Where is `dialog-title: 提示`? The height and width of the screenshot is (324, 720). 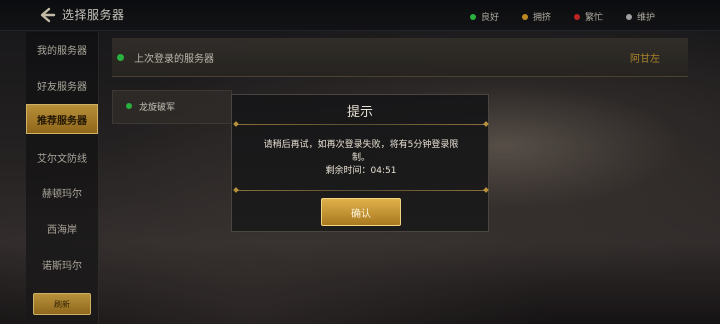
dialog-title: 提示 is located at coordinates (359, 112).